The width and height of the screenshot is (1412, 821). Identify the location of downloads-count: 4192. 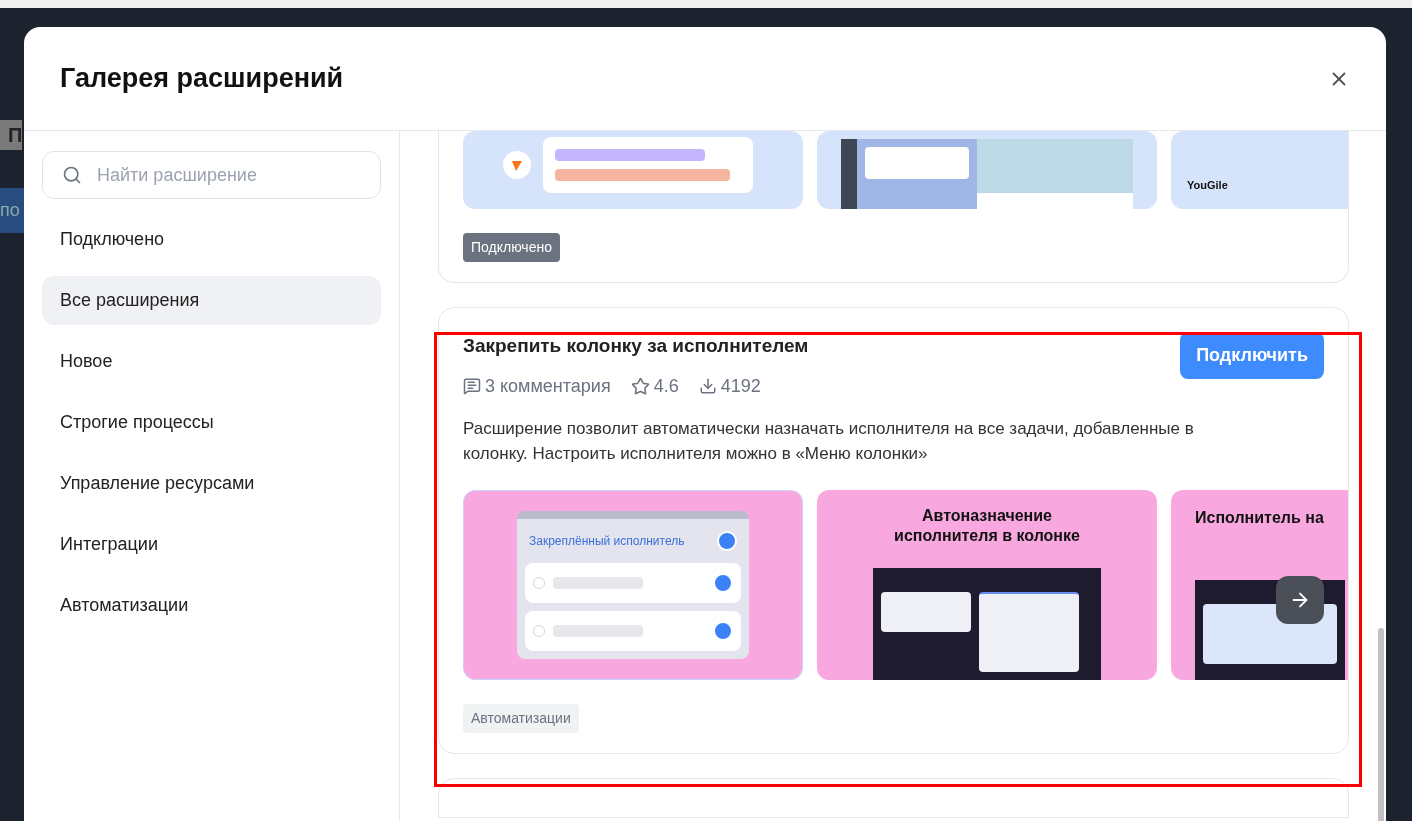
(740, 386).